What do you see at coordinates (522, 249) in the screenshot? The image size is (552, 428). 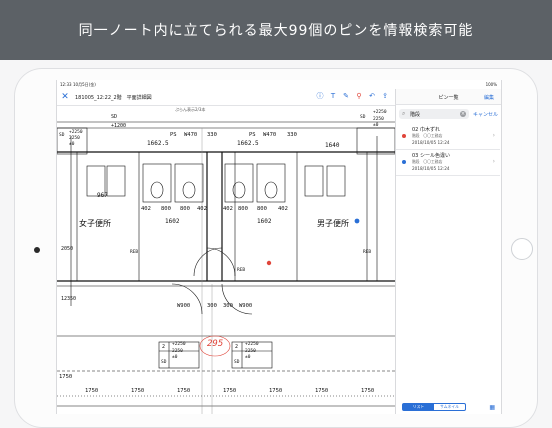 I see `home-button` at bounding box center [522, 249].